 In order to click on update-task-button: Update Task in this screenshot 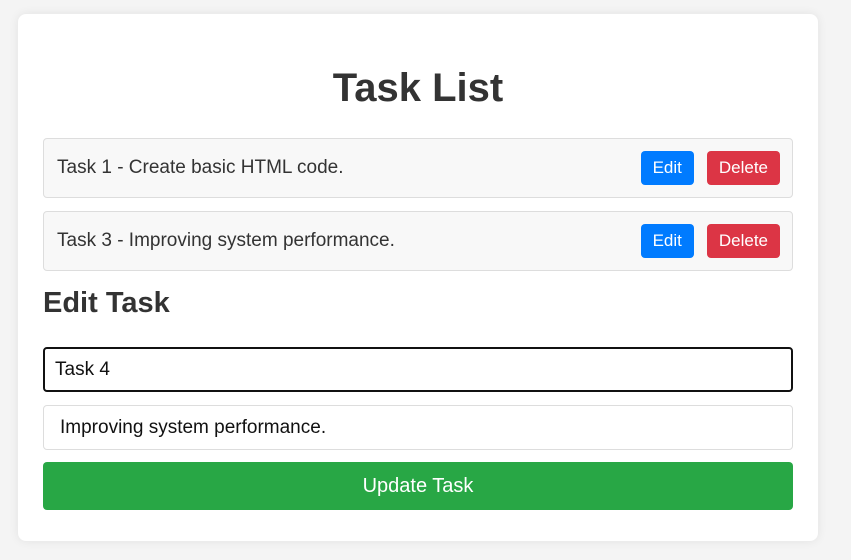, I will do `click(418, 486)`.